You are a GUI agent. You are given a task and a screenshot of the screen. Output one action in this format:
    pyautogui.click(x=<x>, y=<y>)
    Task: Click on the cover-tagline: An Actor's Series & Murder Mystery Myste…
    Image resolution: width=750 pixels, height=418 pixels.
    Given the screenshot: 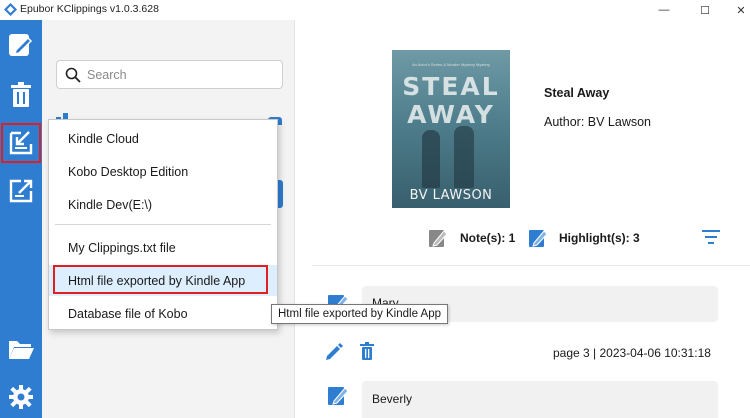 What is the action you would take?
    pyautogui.click(x=451, y=64)
    